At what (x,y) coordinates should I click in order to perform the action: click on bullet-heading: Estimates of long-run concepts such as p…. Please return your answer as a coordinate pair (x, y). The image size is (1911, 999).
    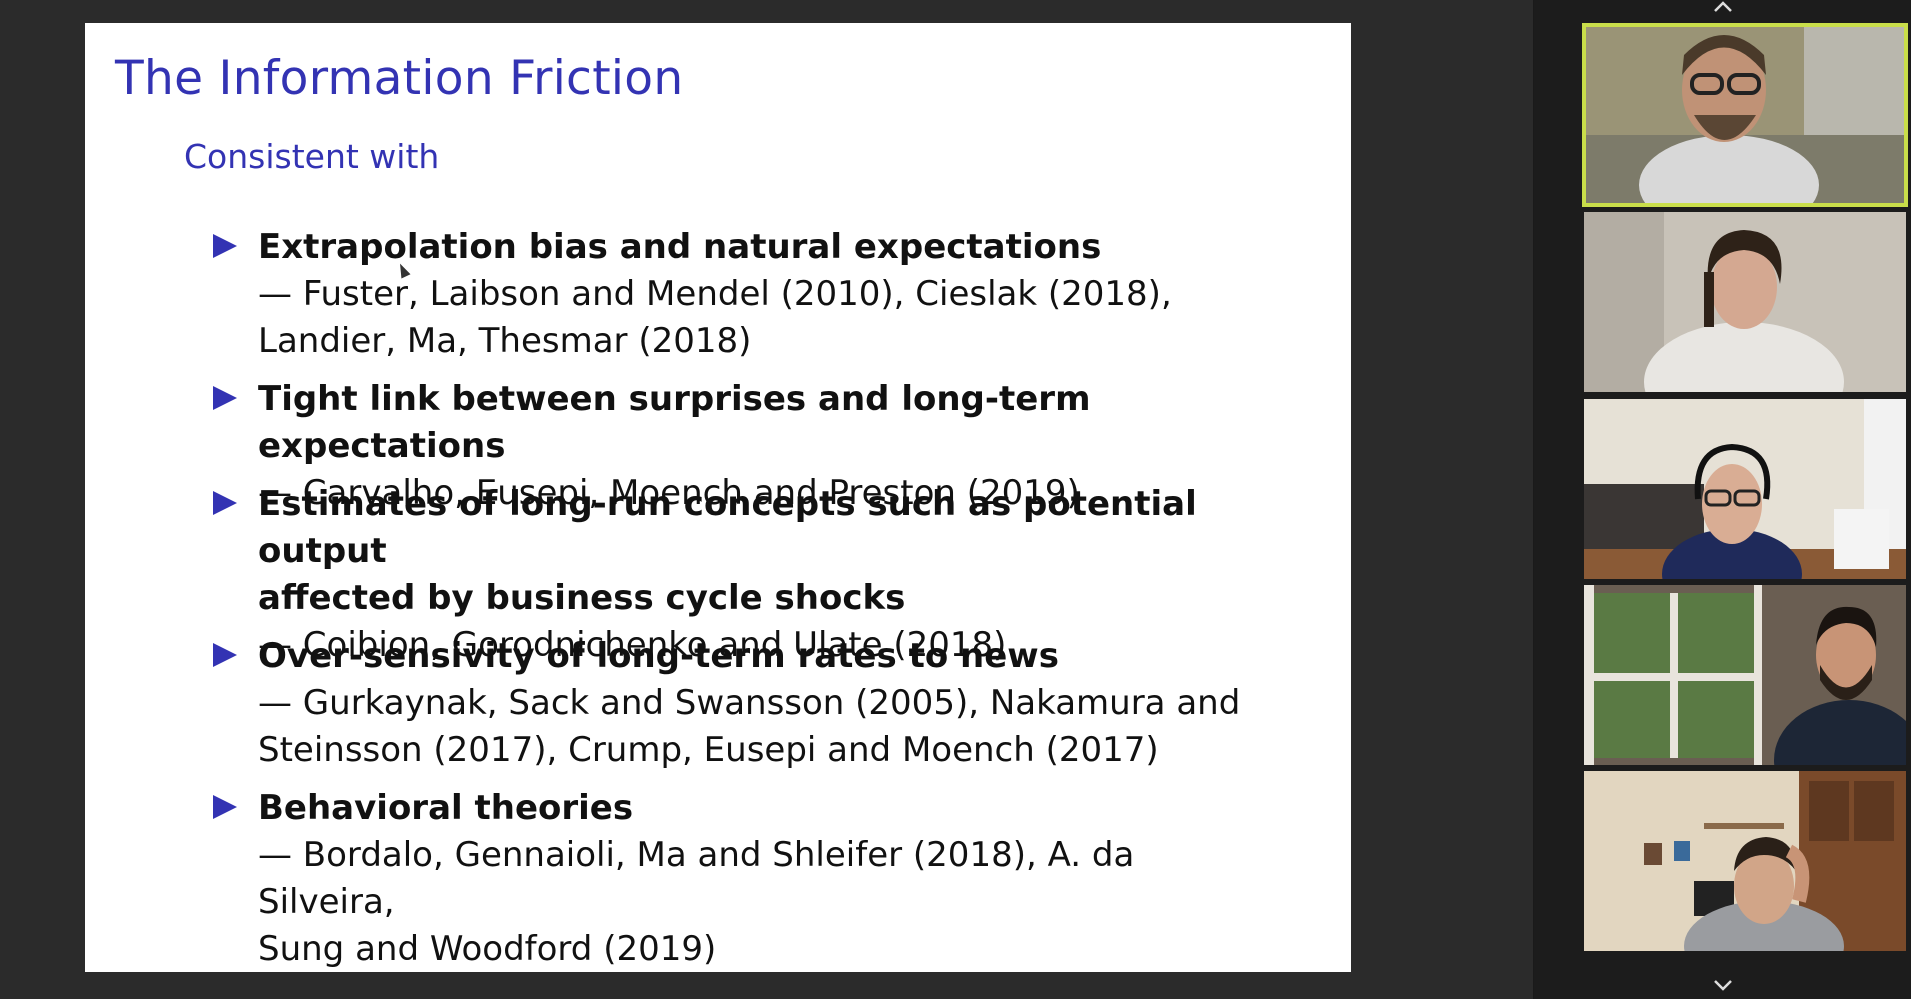
    Looking at the image, I should click on (727, 527).